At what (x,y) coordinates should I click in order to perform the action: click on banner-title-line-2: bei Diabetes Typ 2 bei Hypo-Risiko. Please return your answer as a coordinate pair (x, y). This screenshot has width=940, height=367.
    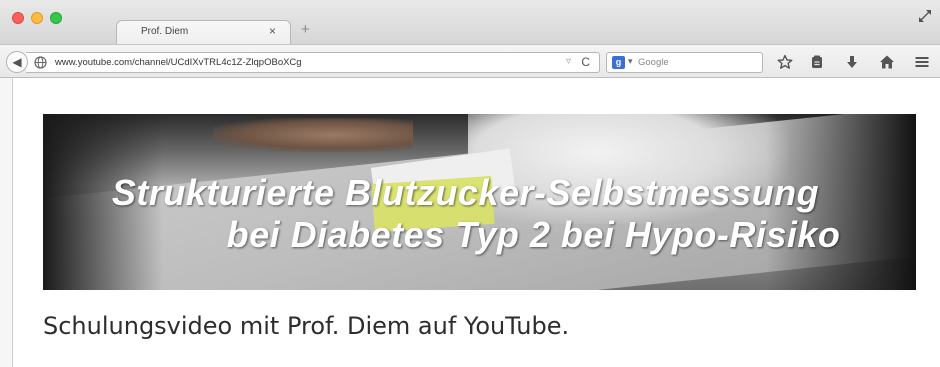
    Looking at the image, I should click on (533, 234).